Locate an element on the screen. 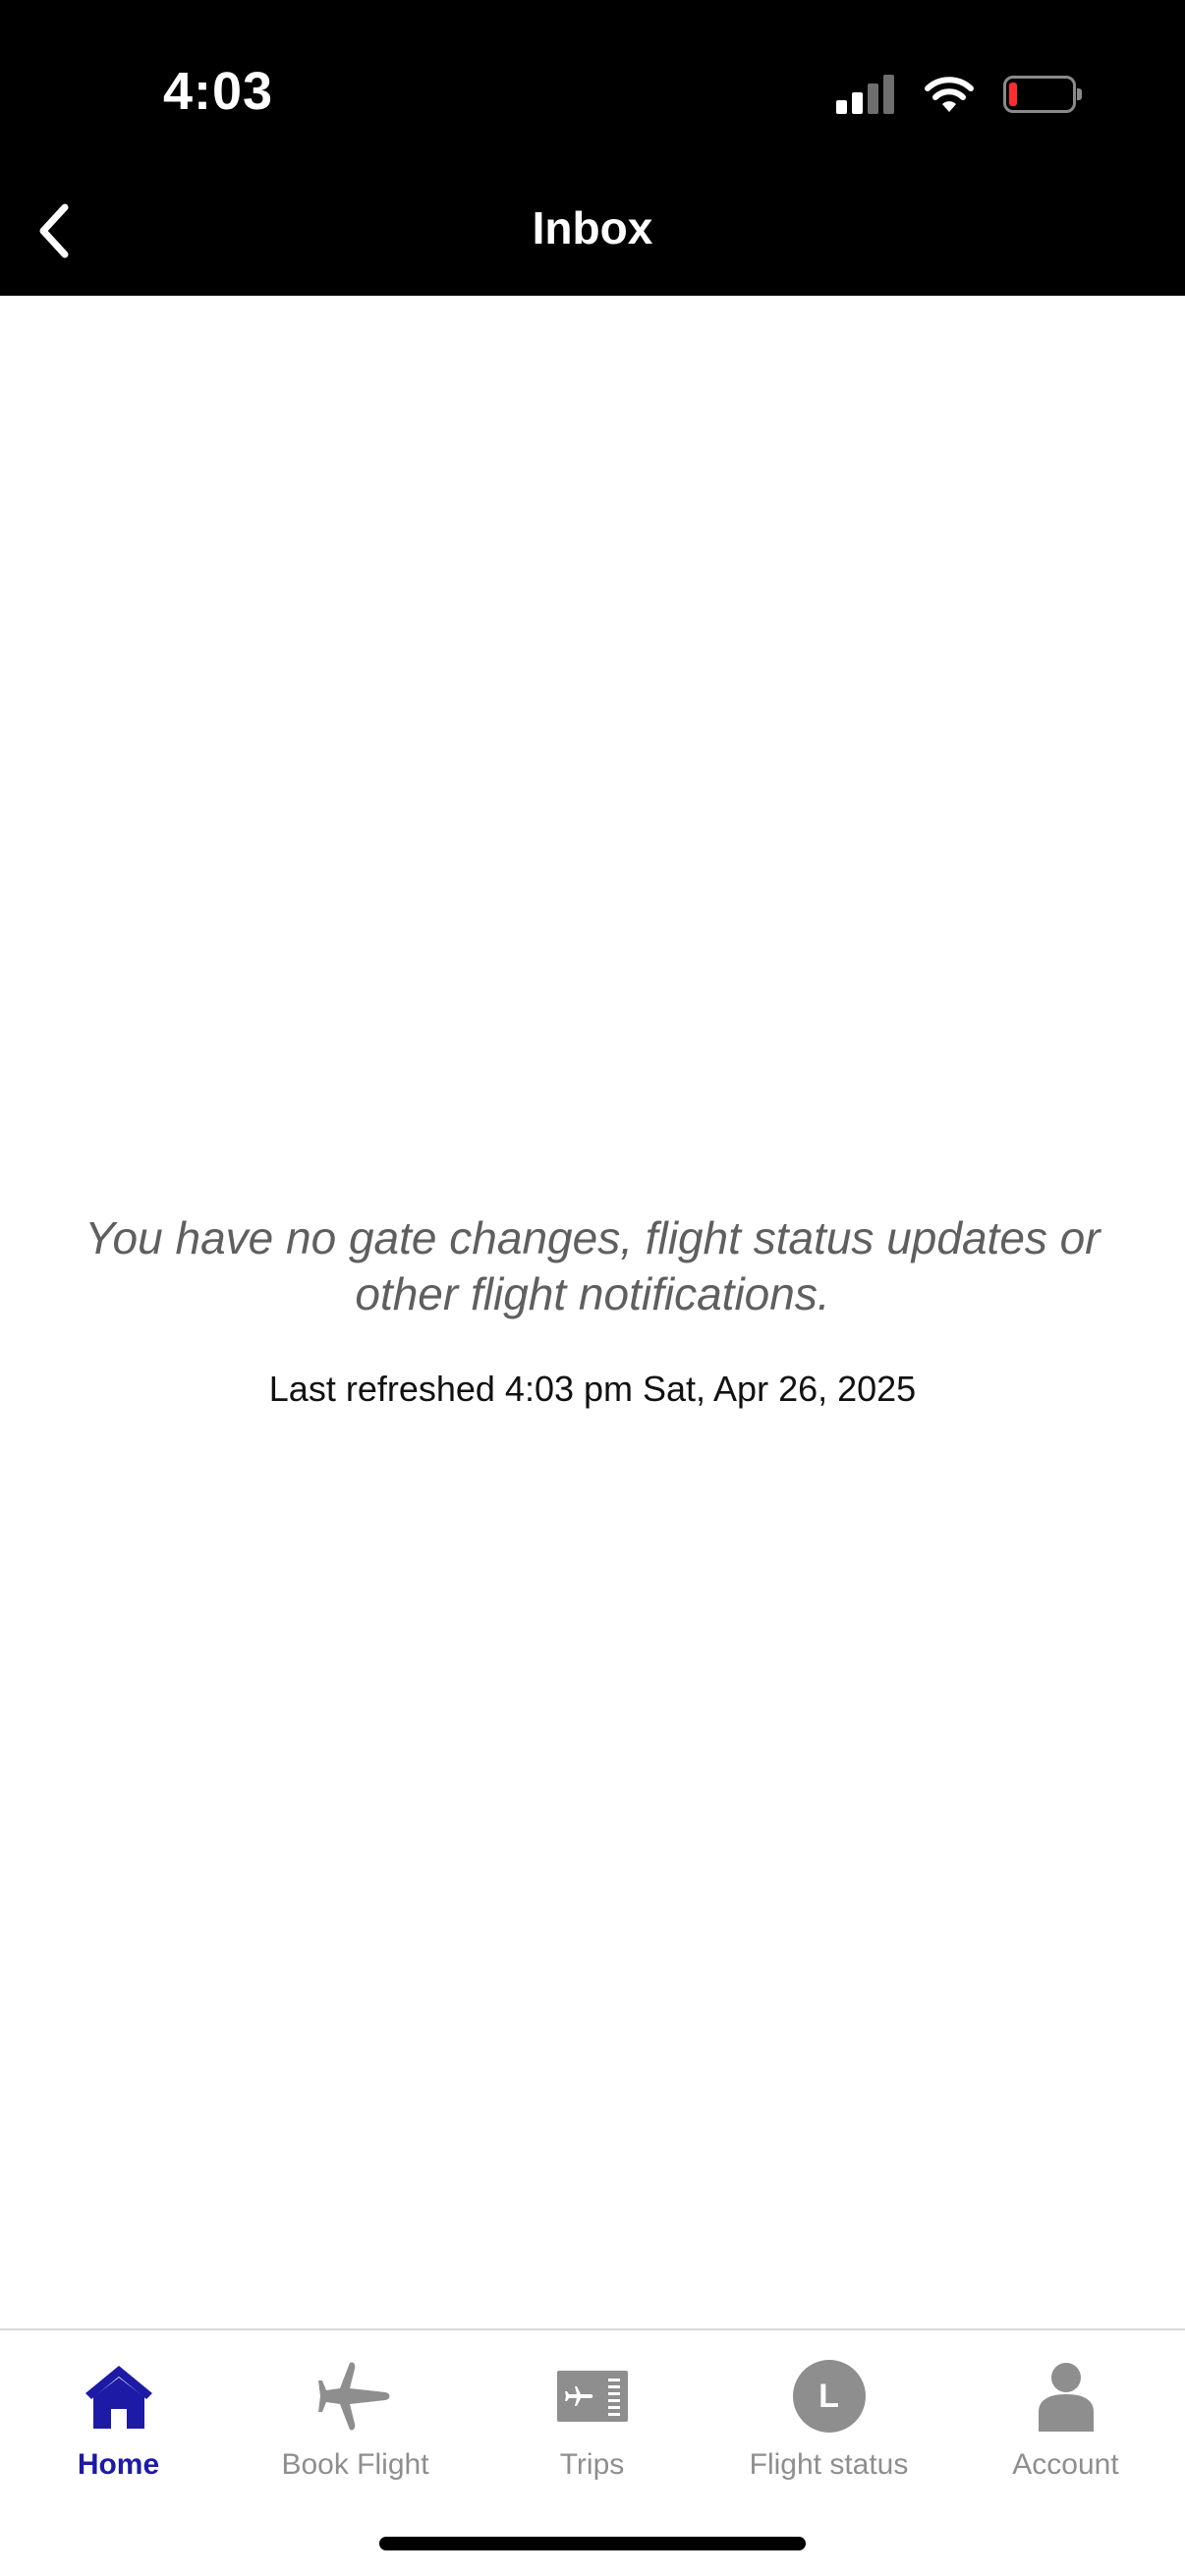  tab-label: Home is located at coordinates (119, 2464).